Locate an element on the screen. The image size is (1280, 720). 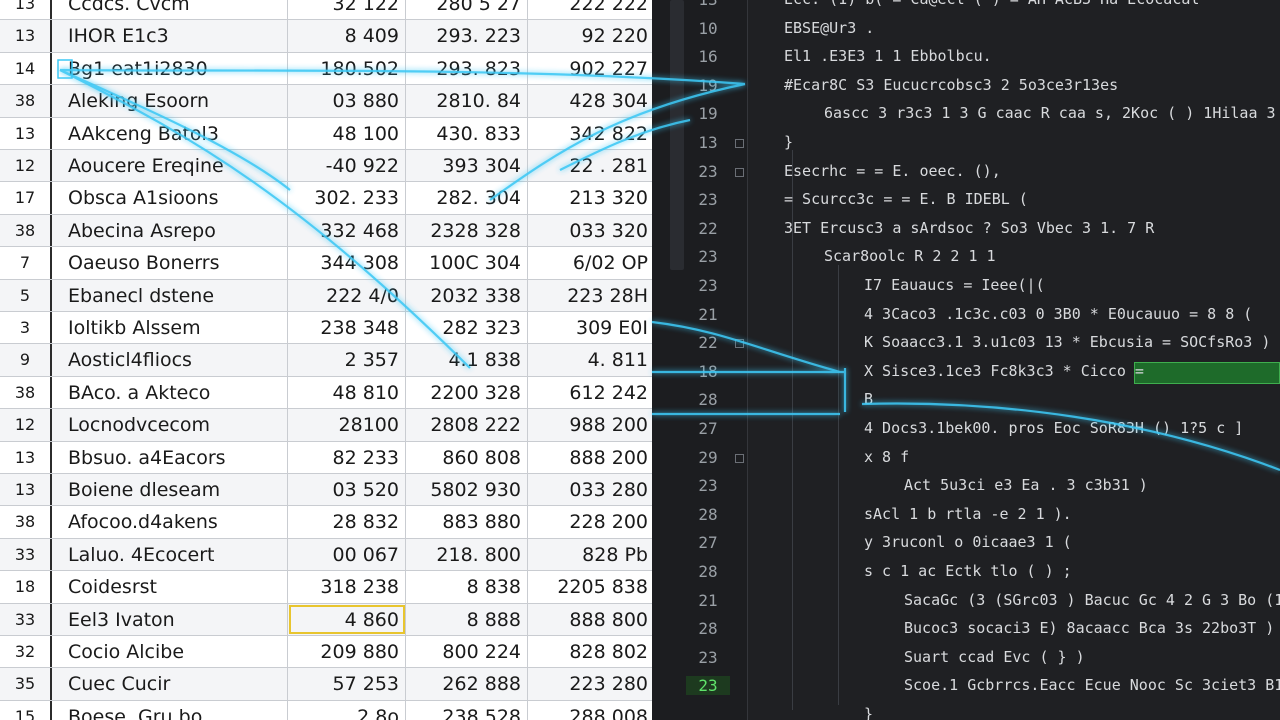
value-cell: 32 122 is located at coordinates (347, 10).